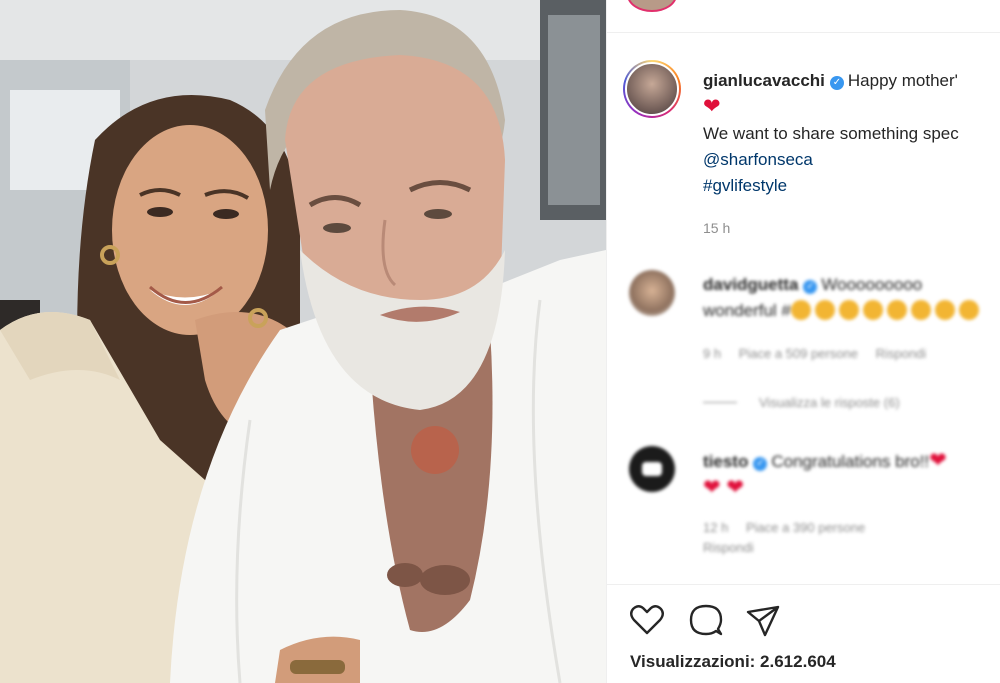  Describe the element at coordinates (798, 353) in the screenshot. I see `comment-likes: Piace a 509 persone` at that location.